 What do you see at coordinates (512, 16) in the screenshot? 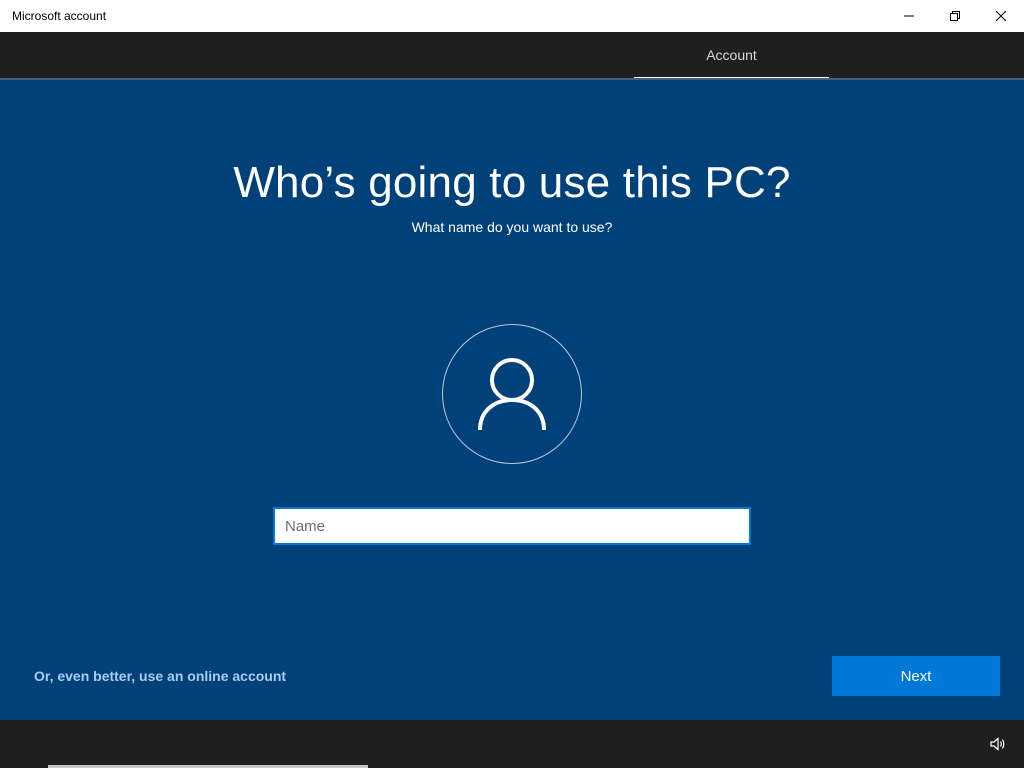
I see `title-bar: Microsoft account` at bounding box center [512, 16].